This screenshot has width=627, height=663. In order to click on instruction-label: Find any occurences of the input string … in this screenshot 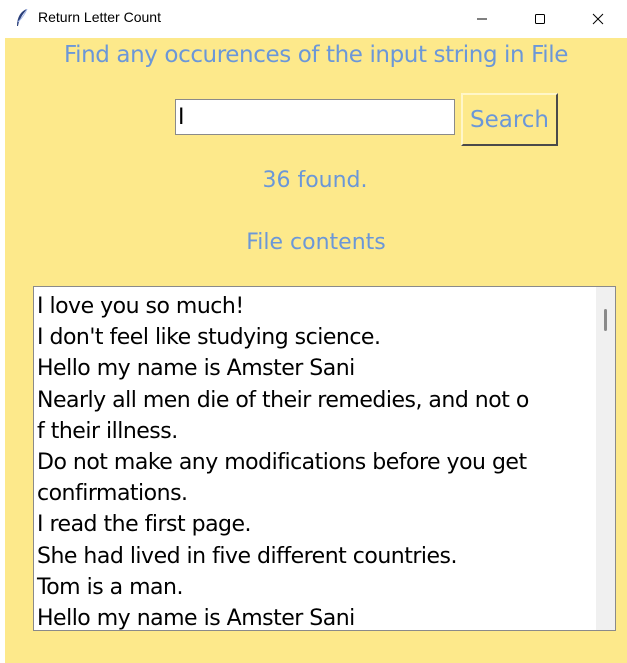, I will do `click(316, 55)`.